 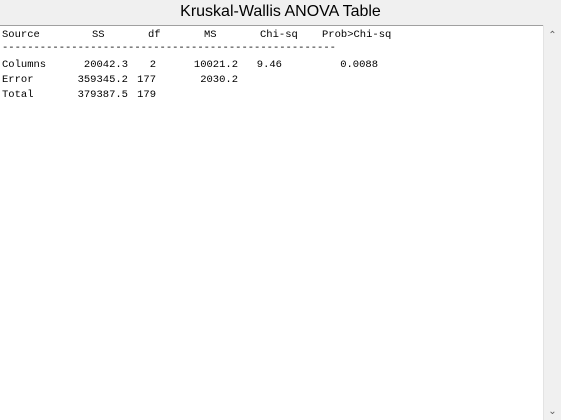 I want to click on cell-chi-sq: 9.46, so click(x=269, y=65).